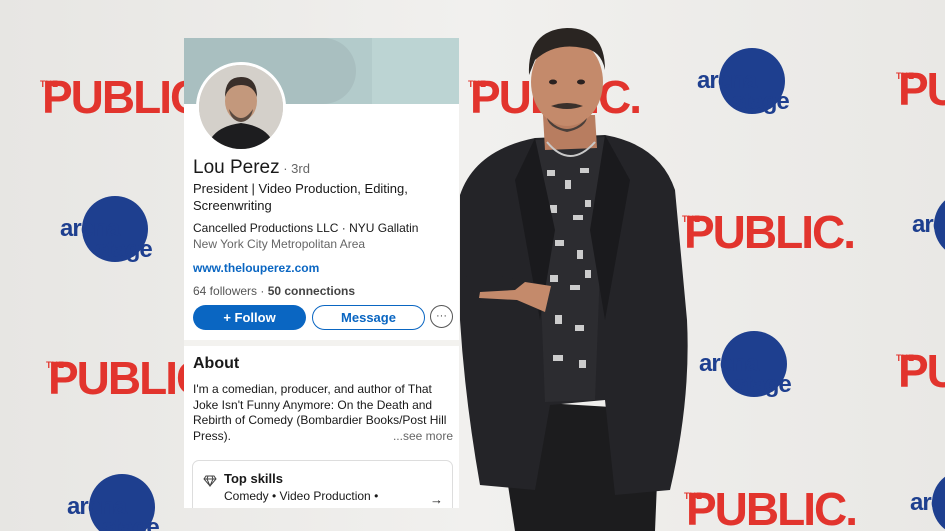 This screenshot has width=945, height=531. What do you see at coordinates (311, 291) in the screenshot?
I see `connections-count: 50 connections` at bounding box center [311, 291].